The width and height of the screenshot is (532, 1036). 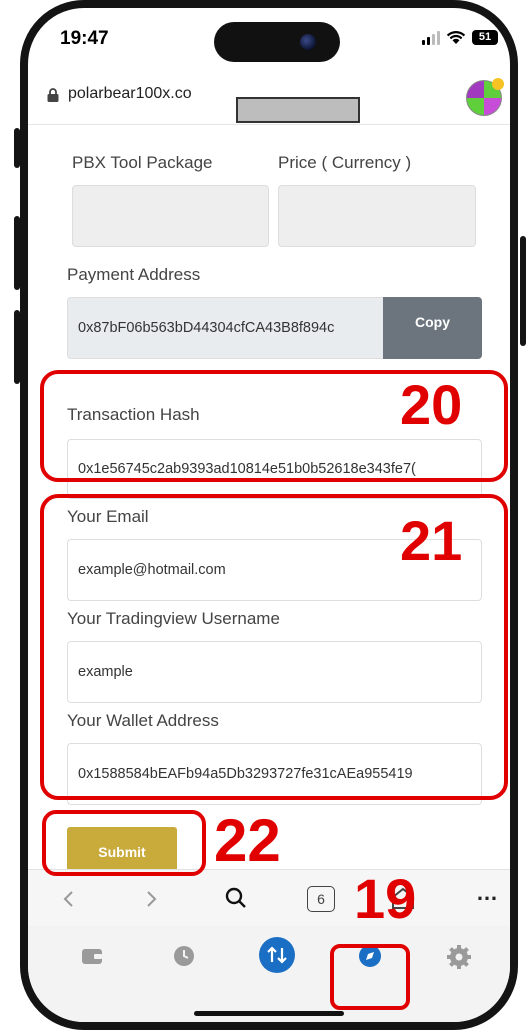 What do you see at coordinates (68, 899) in the screenshot?
I see `back-icon` at bounding box center [68, 899].